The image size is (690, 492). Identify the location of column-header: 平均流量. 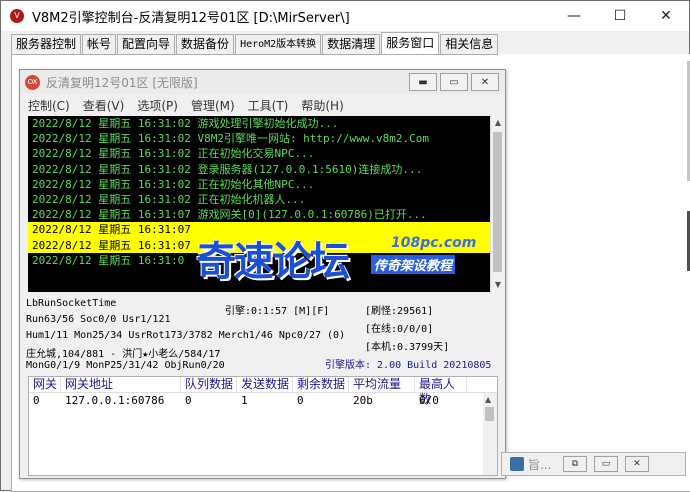
(382, 385).